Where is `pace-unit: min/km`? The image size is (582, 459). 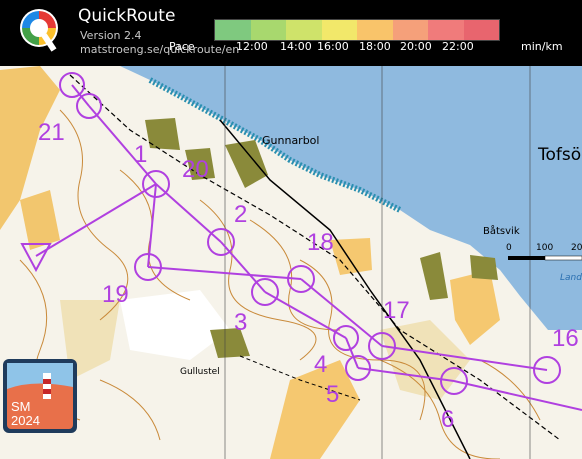
pace-unit: min/km is located at coordinates (542, 46).